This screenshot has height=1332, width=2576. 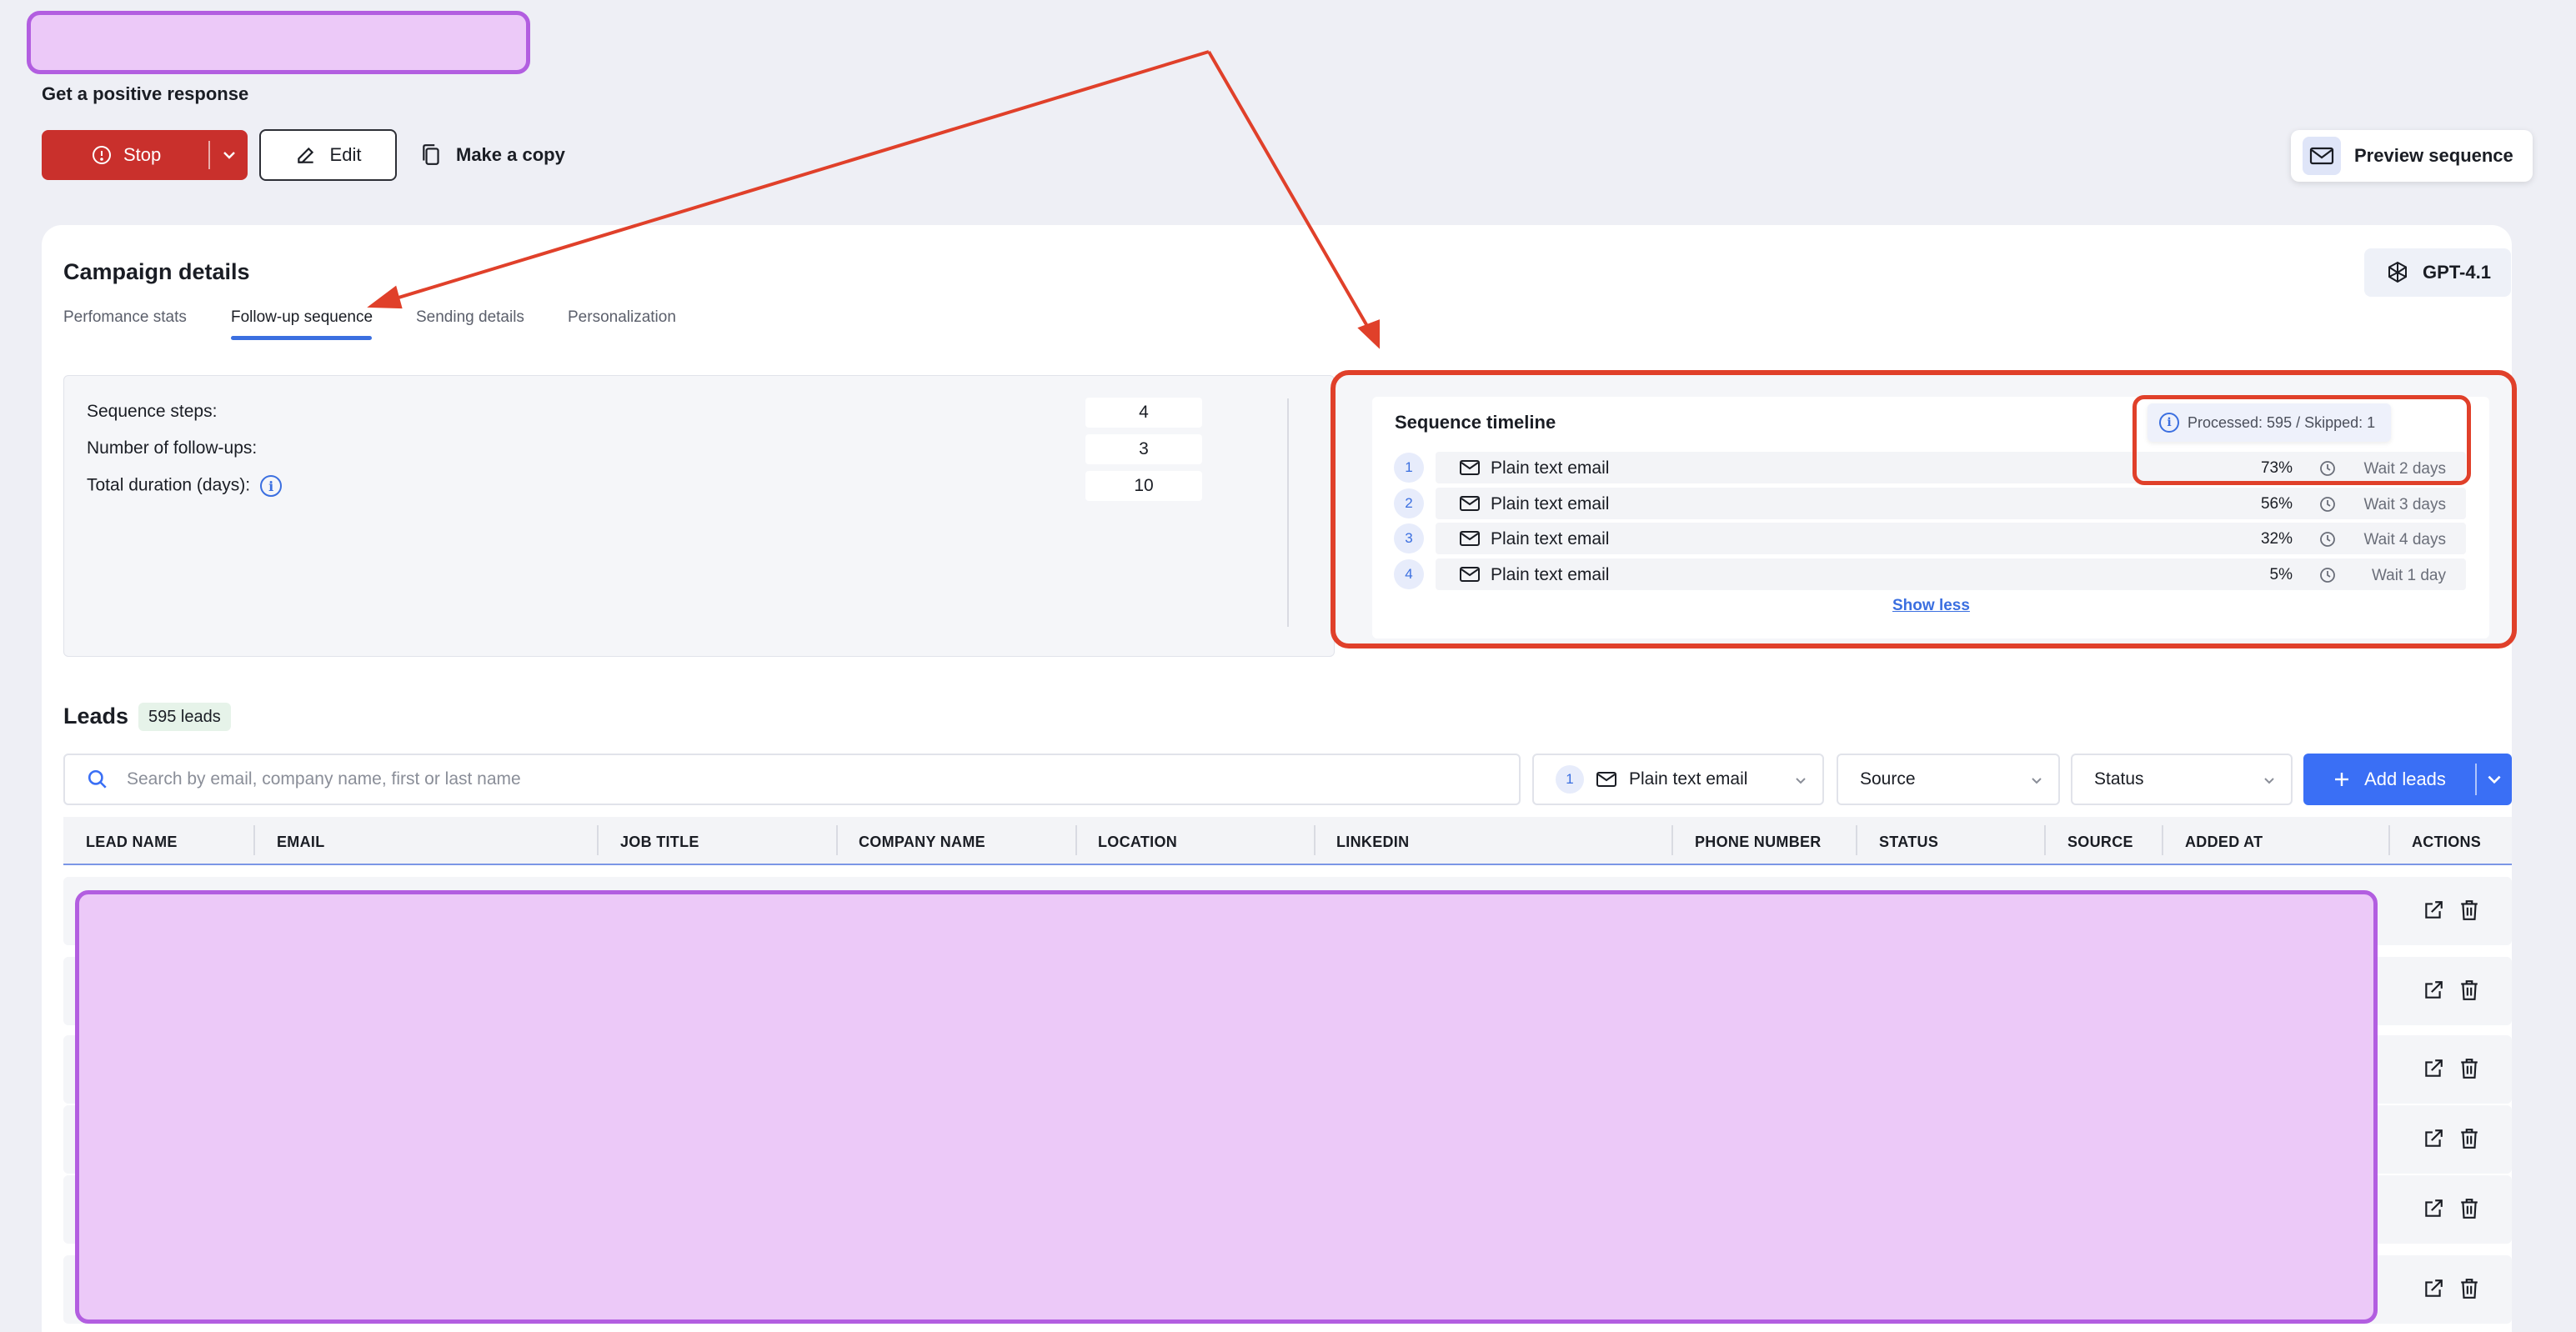 I want to click on add-leads-split-button: Add leads, so click(x=2407, y=780).